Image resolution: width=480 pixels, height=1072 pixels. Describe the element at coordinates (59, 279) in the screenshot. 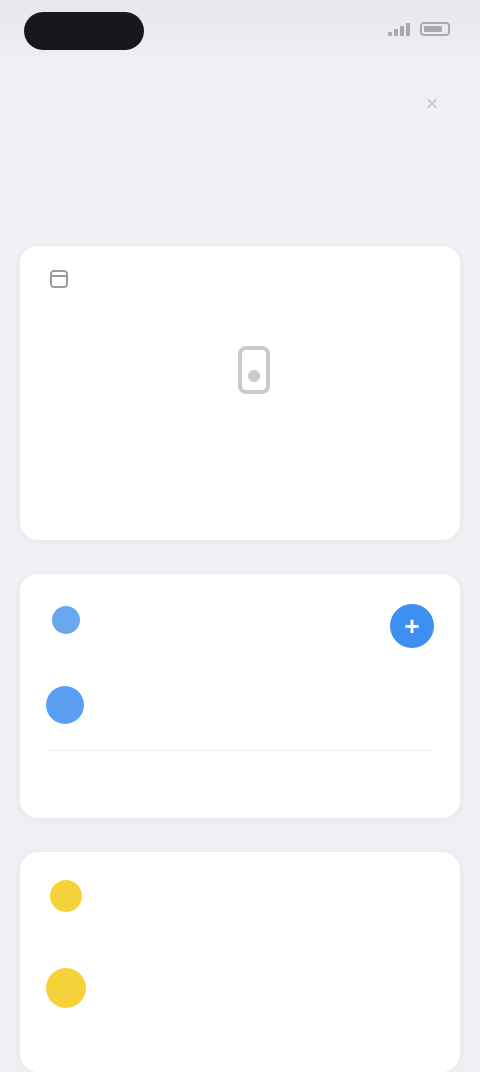

I see `calendar-icon` at that location.